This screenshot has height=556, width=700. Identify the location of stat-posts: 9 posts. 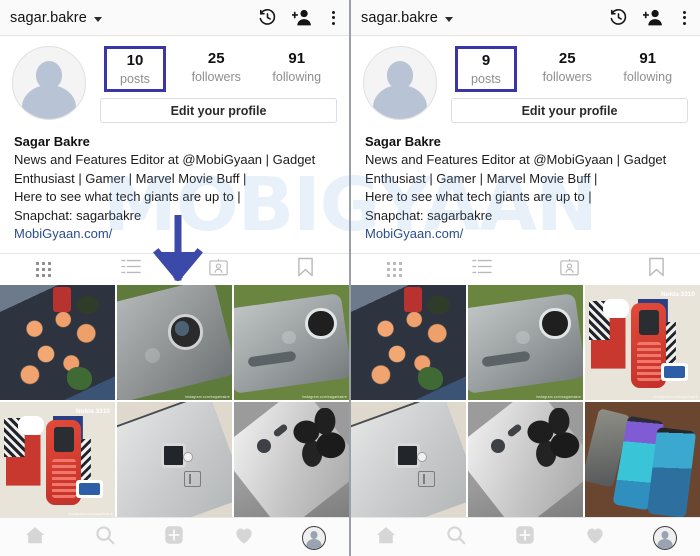
(486, 69).